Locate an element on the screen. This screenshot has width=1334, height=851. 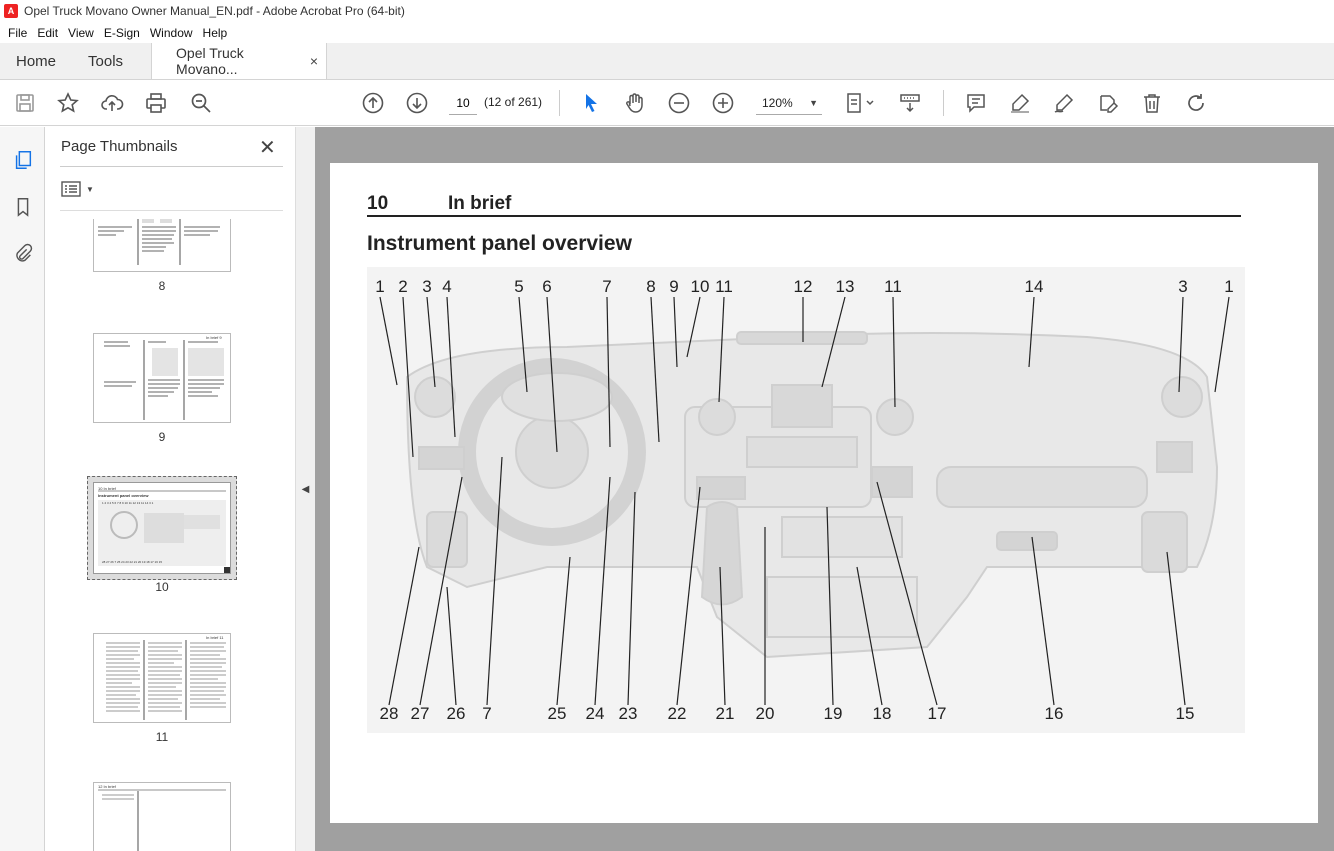
svg-text: 12 In brief is located at coordinates (107, 786).